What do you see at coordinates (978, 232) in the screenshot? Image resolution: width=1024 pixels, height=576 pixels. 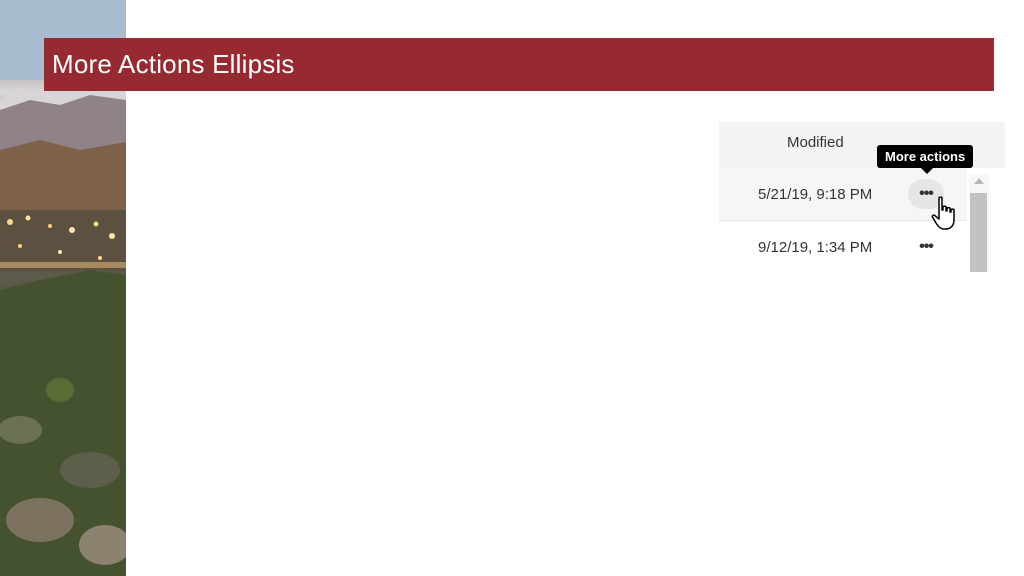 I see `scroll-thumb` at bounding box center [978, 232].